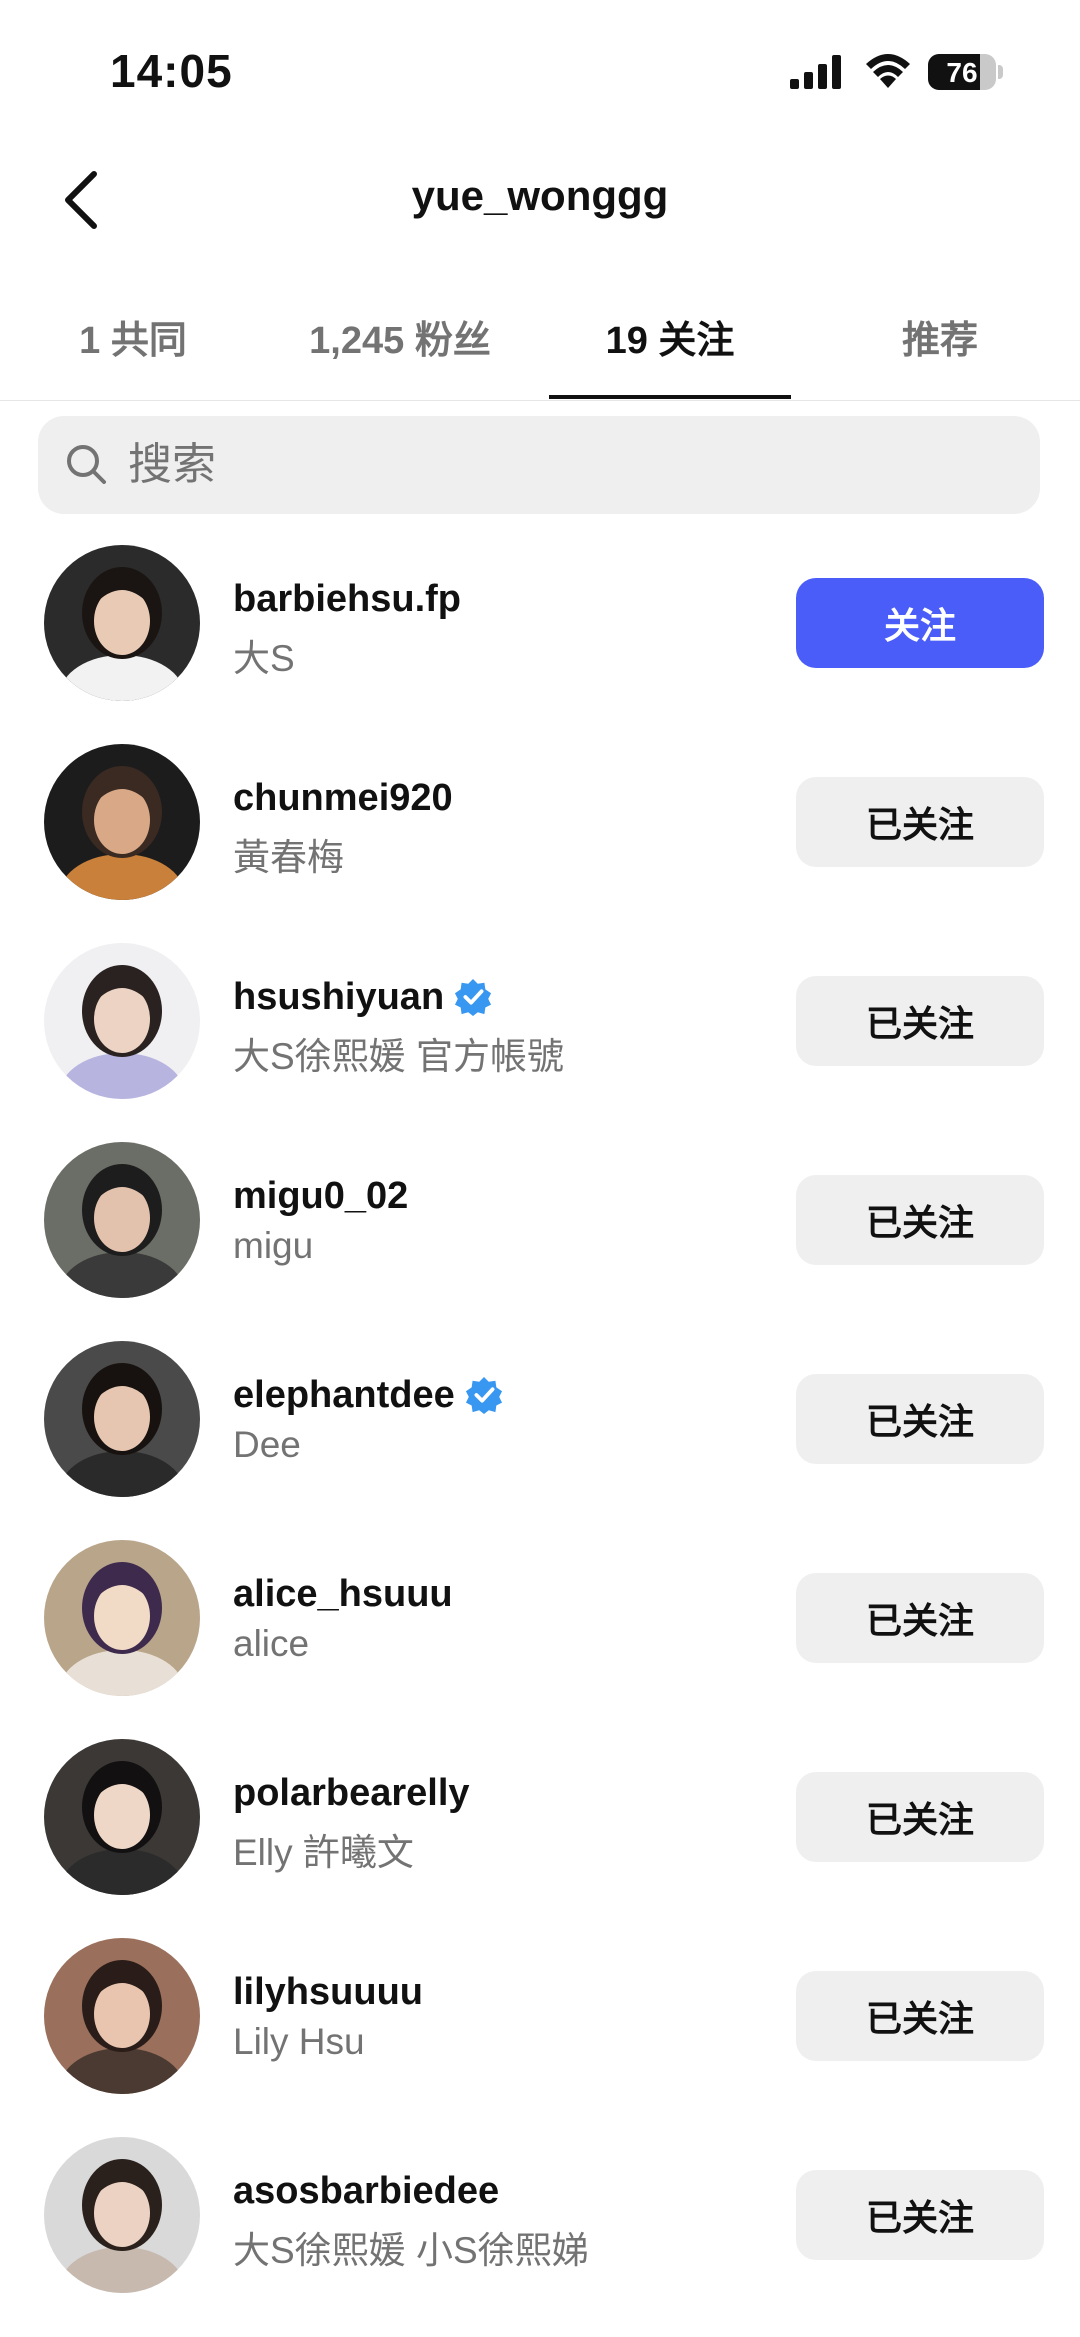 Image resolution: width=1080 pixels, height=2337 pixels. I want to click on username: lilyhsuuuu, so click(328, 1992).